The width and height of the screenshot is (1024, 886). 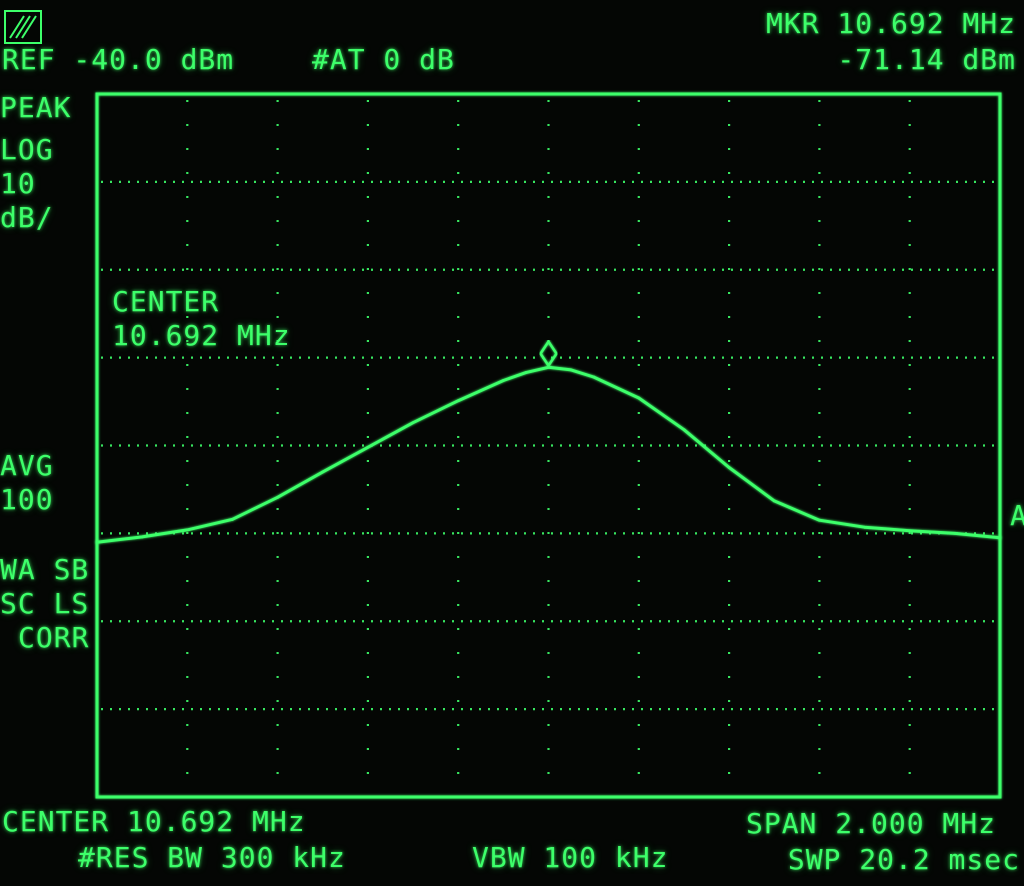 I want to click on wa-sb-flag: WA SB, so click(x=45, y=569).